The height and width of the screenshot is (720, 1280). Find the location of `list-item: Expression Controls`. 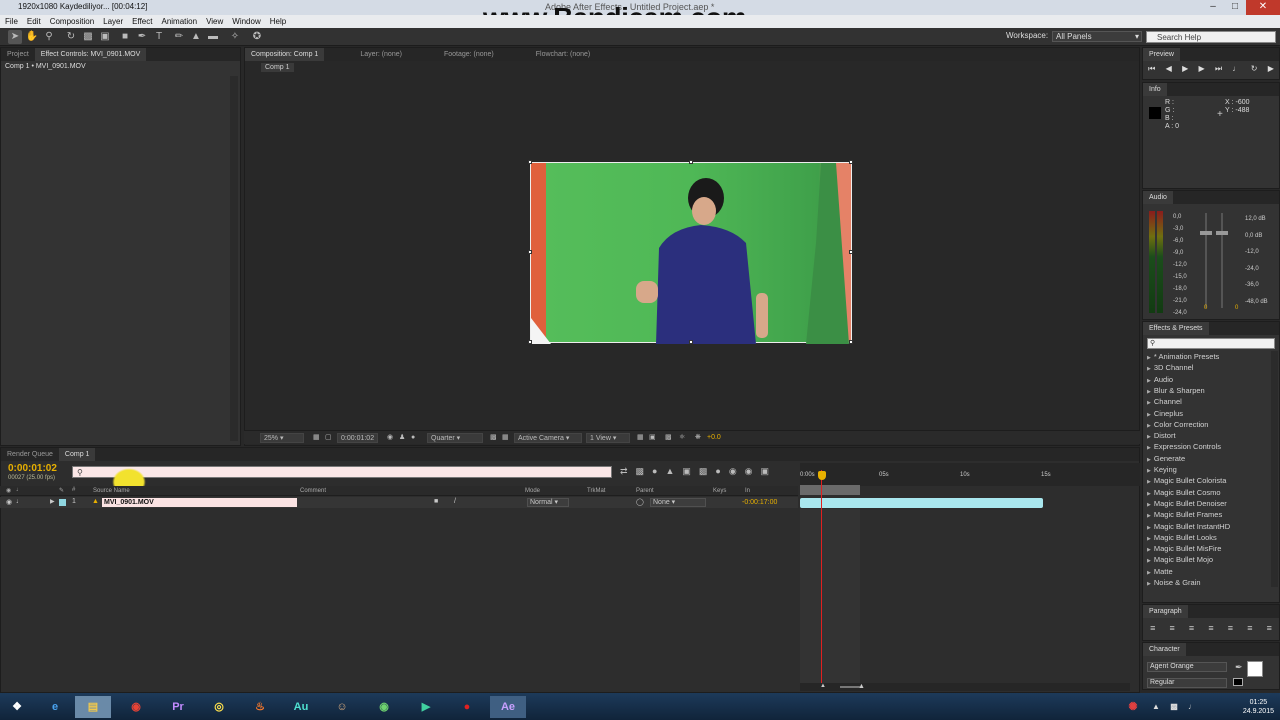

list-item: Expression Controls is located at coordinates (1184, 446).